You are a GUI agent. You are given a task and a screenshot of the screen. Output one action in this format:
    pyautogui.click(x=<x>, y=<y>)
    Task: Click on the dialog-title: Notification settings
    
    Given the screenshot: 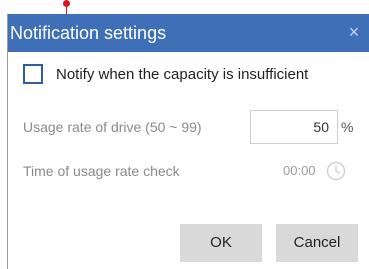 What is the action you would take?
    pyautogui.click(x=88, y=33)
    